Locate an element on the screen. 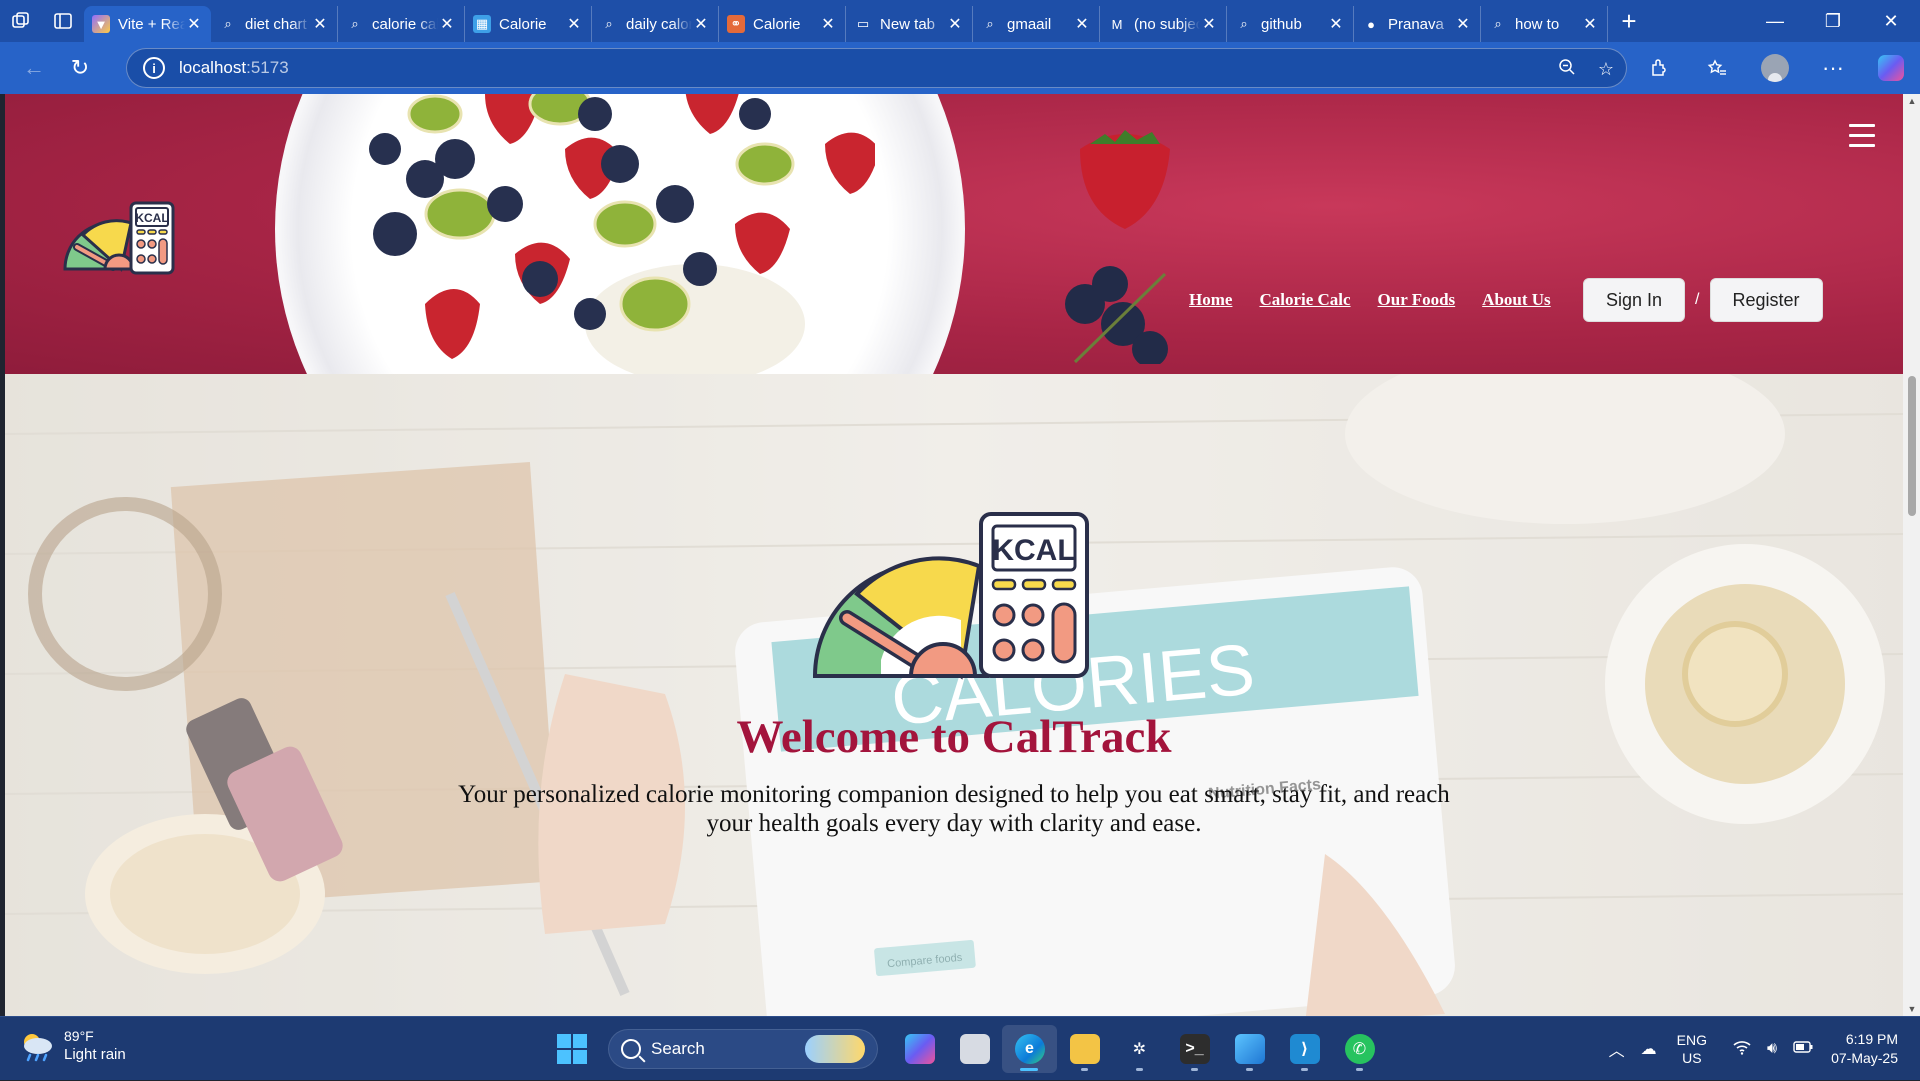 This screenshot has height=1081, width=1920. browser-tab: ▦ Calorie ✕ is located at coordinates (528, 24).